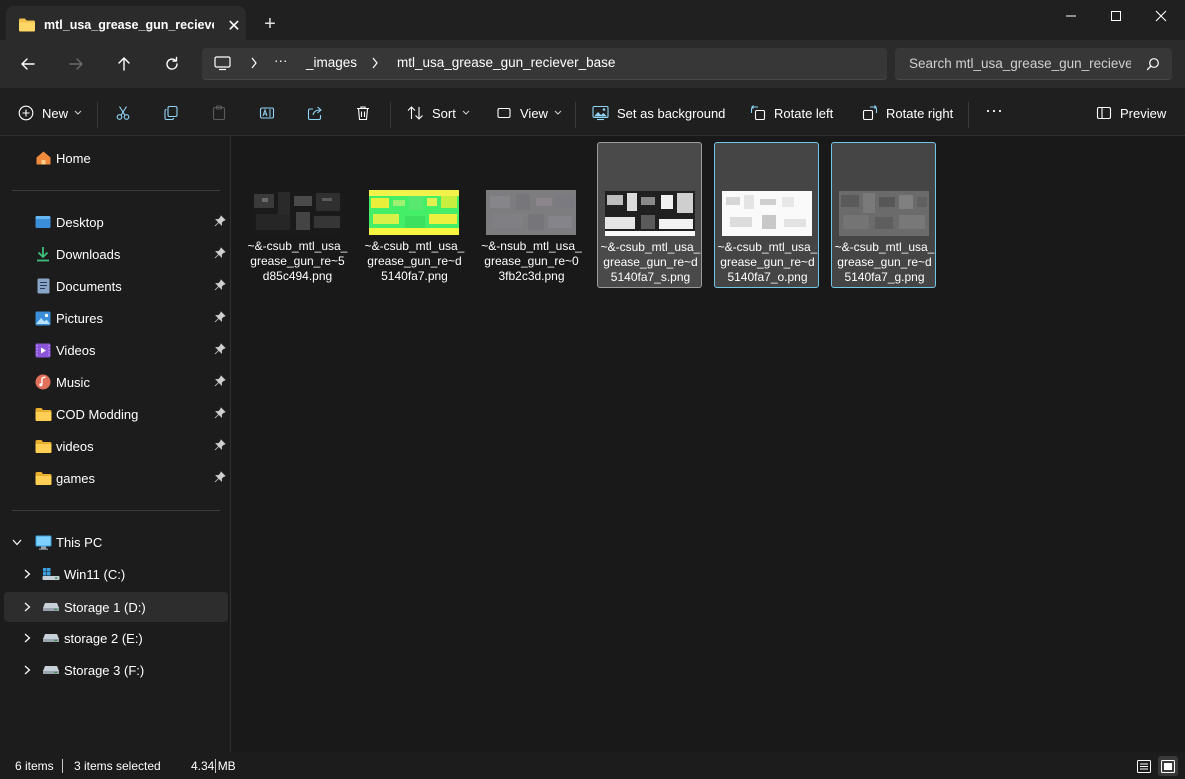 The height and width of the screenshot is (779, 1185). I want to click on sidebar-item-label: Downloads, so click(88, 254).